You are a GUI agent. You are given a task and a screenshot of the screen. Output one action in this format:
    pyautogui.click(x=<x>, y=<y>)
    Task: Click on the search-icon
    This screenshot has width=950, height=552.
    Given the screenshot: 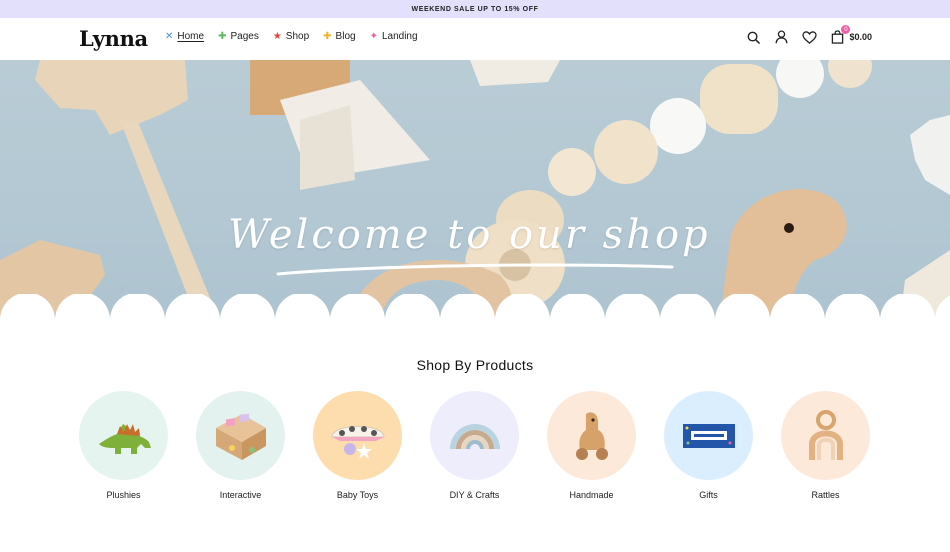 What is the action you would take?
    pyautogui.click(x=753, y=37)
    